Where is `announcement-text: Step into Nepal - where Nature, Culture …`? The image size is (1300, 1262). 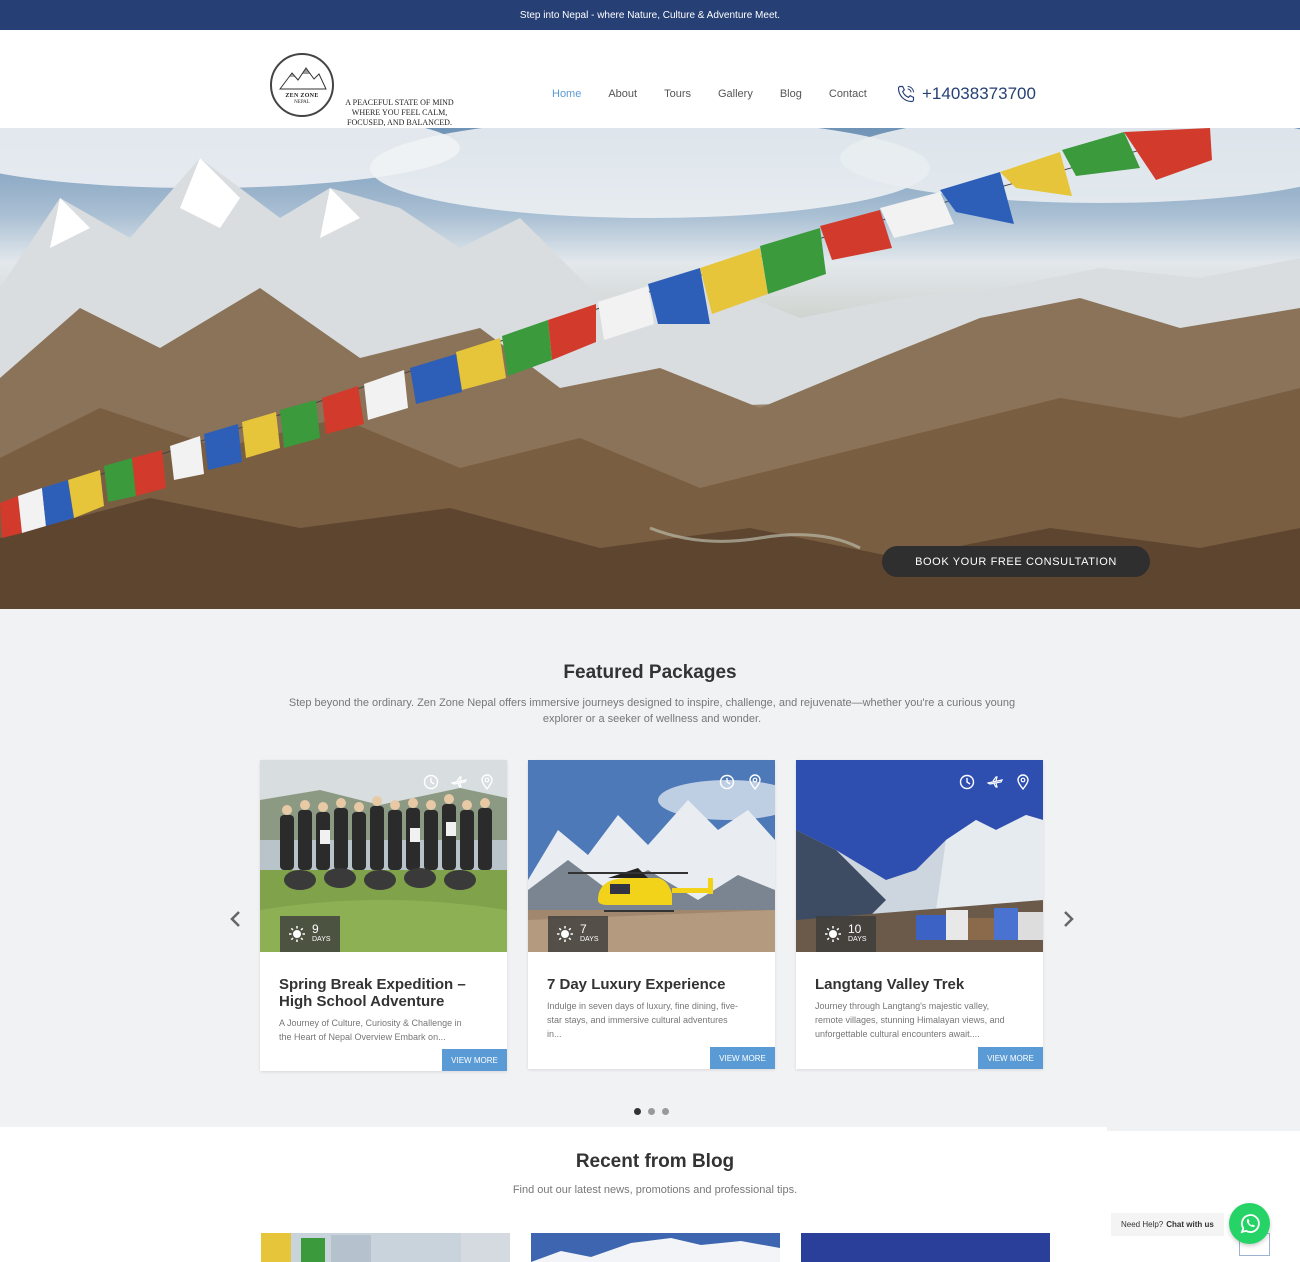
announcement-text: Step into Nepal - where Nature, Culture … is located at coordinates (650, 15).